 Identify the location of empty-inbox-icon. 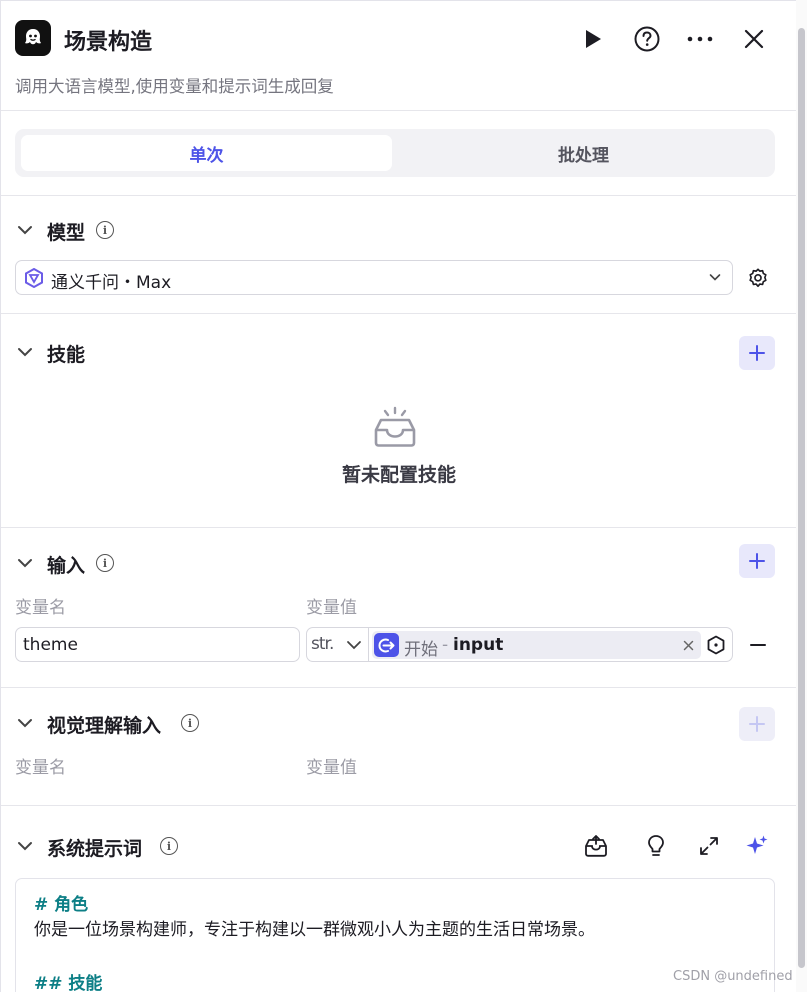
(395, 426).